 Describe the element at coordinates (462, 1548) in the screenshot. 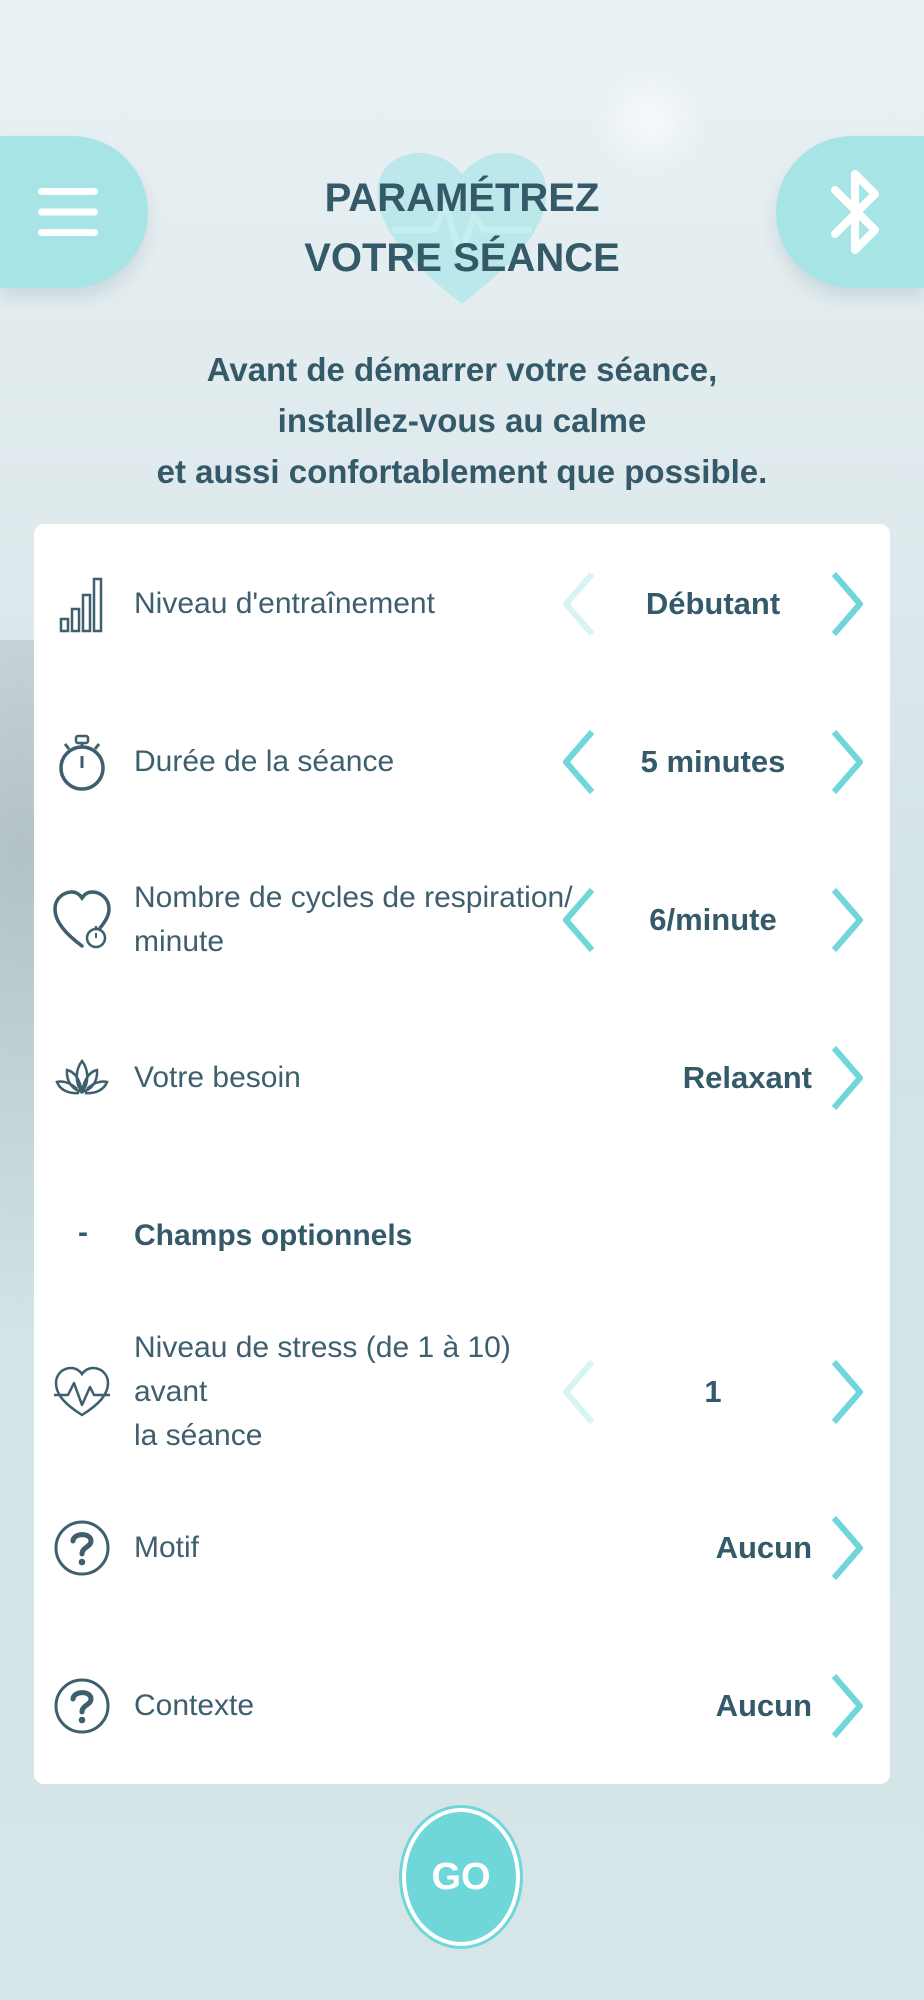

I see `motive-row: Motif Aucun` at that location.